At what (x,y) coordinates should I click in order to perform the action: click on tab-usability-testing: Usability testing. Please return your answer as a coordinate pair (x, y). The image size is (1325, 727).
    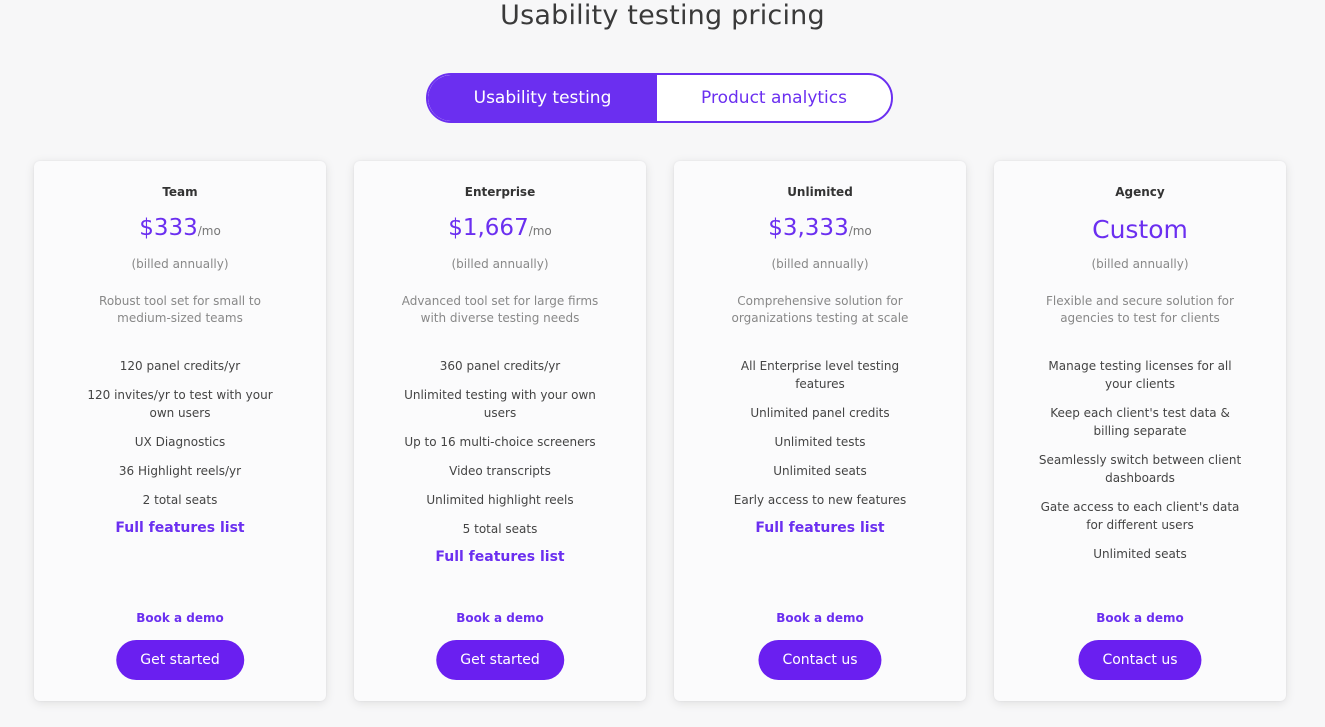
    Looking at the image, I should click on (542, 98).